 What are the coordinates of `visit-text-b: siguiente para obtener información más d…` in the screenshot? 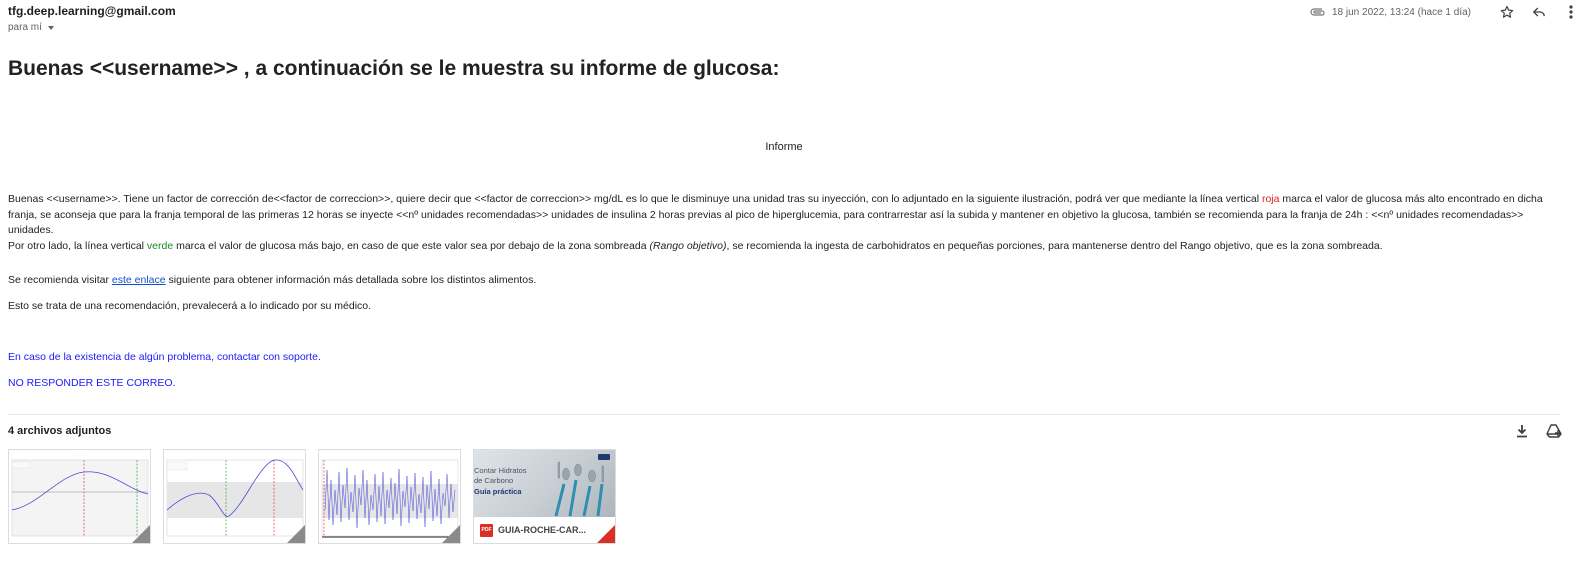 It's located at (351, 280).